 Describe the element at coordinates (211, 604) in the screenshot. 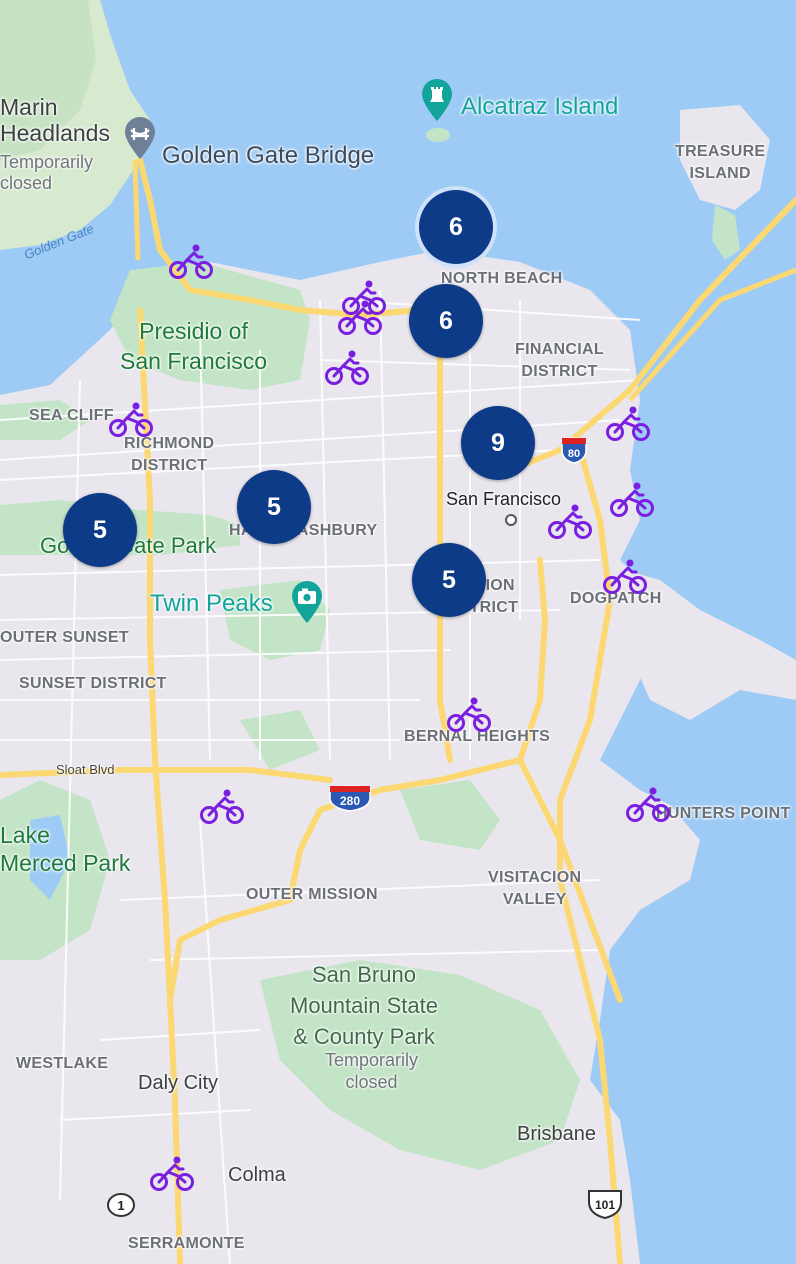

I see `label-twin-peaks: Twin Peaks` at that location.